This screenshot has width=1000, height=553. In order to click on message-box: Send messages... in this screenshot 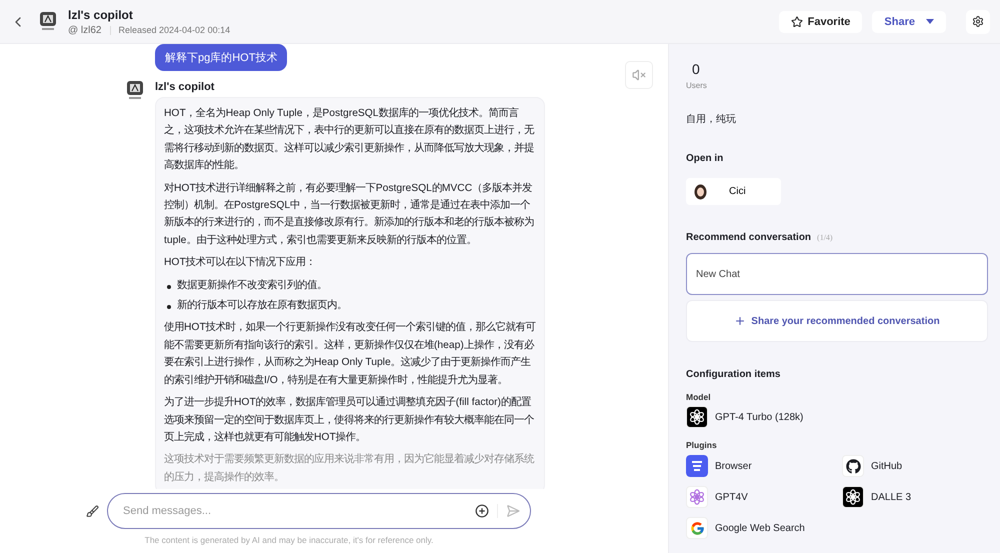, I will do `click(319, 511)`.